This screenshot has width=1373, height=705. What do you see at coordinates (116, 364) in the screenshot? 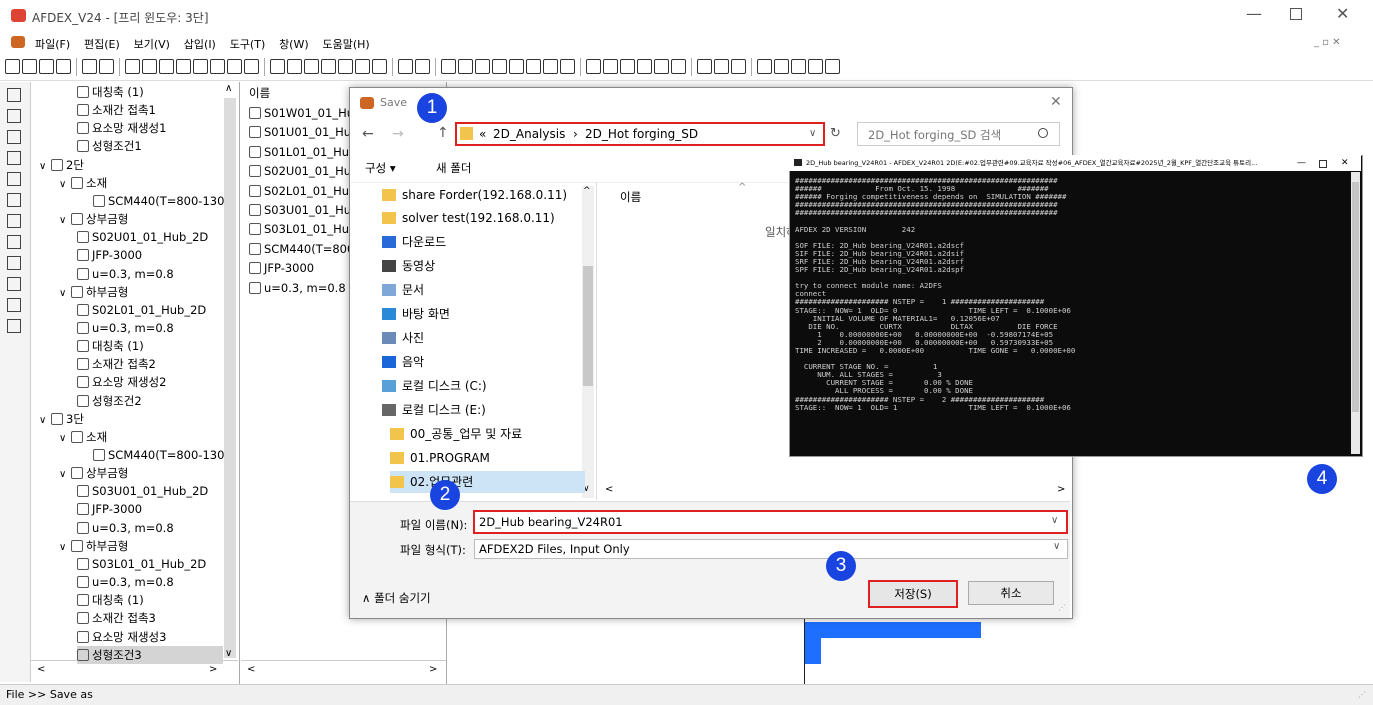
I see `tree-item: 소재간 접촉2` at bounding box center [116, 364].